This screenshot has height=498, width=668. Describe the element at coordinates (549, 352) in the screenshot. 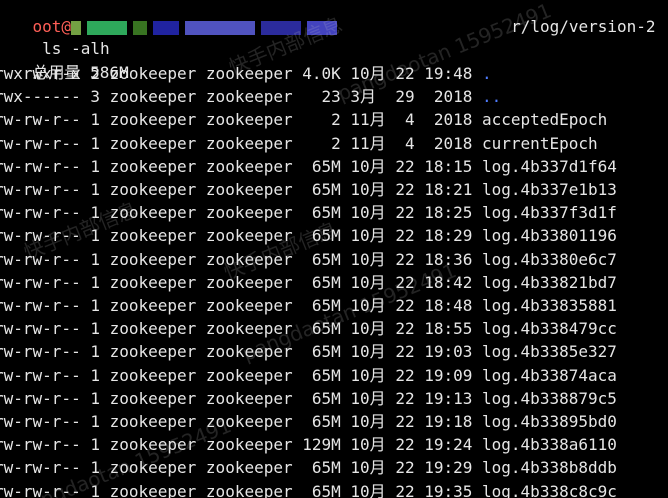

I see `file-name: log.4b3385e327` at that location.